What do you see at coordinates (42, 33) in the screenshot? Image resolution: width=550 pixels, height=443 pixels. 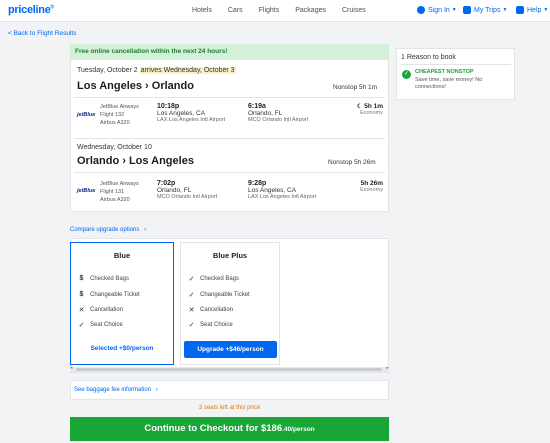 I see `back-to-flight-results-link: < Back to Flight Results` at bounding box center [42, 33].